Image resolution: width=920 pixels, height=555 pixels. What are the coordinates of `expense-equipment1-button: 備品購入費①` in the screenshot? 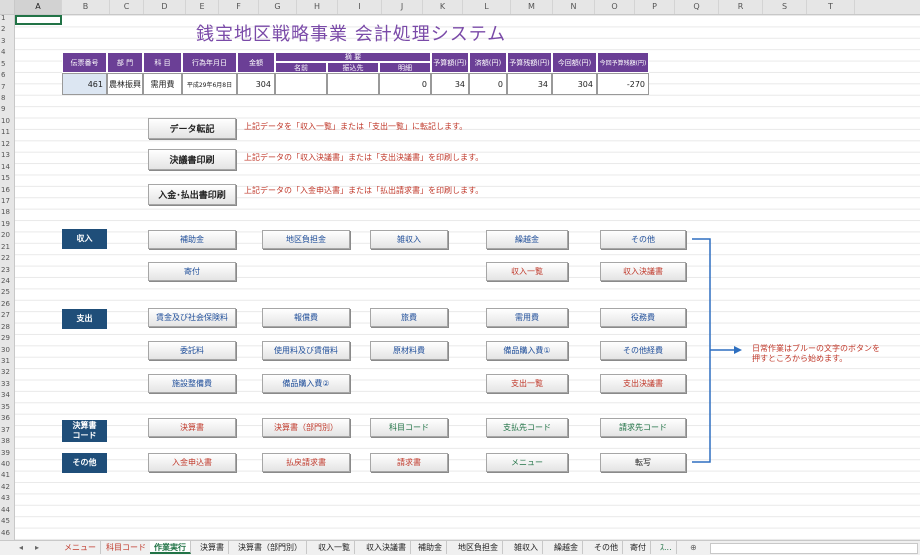 It's located at (527, 350).